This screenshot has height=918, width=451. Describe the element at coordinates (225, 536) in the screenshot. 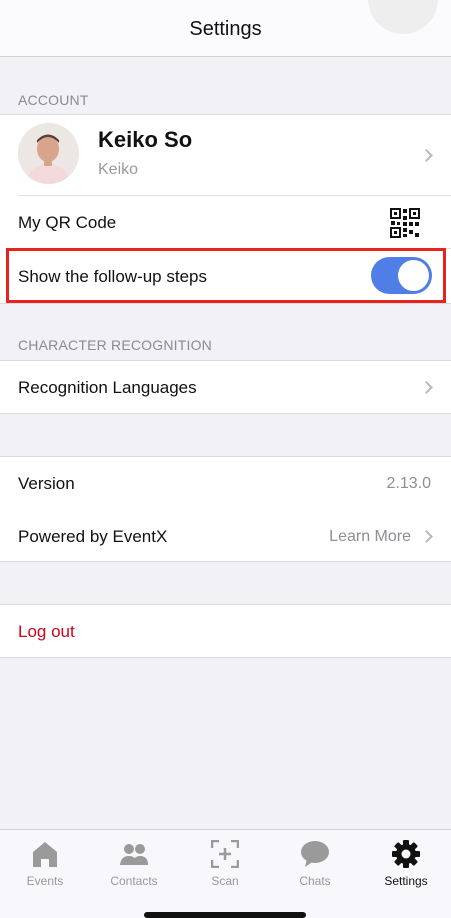

I see `powered-by-row: Powered by EventX Learn More` at that location.